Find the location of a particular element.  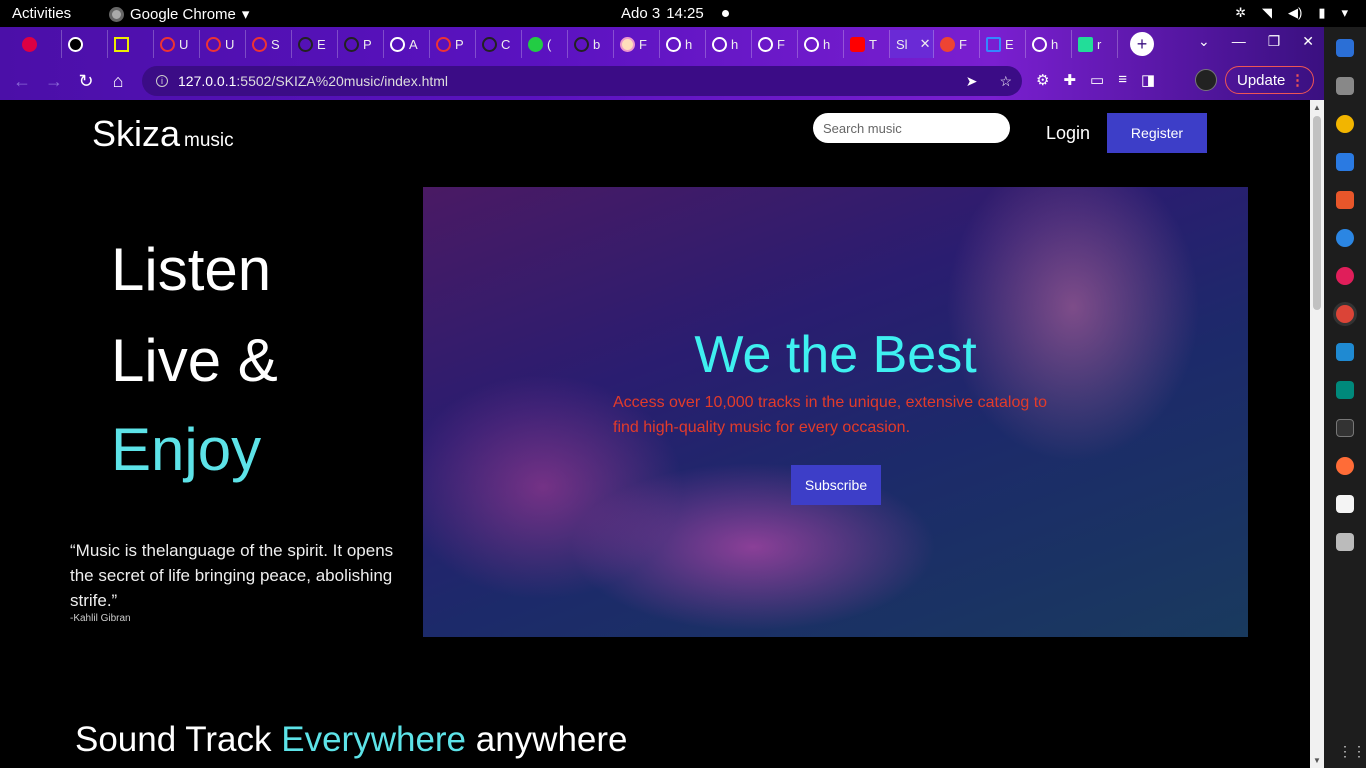

section-title-accent: Everywhere is located at coordinates (374, 739).